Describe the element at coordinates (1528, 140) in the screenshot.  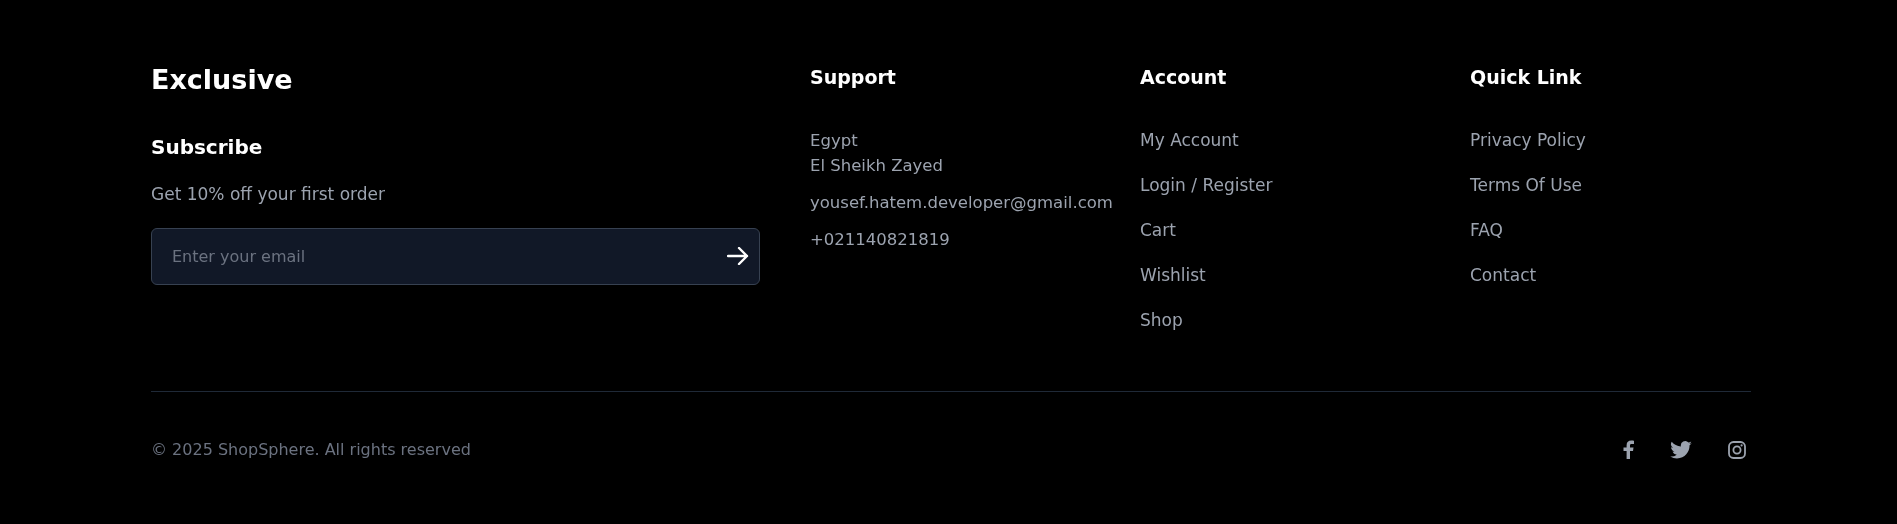
I see `footer-link: Privacy Policy` at that location.